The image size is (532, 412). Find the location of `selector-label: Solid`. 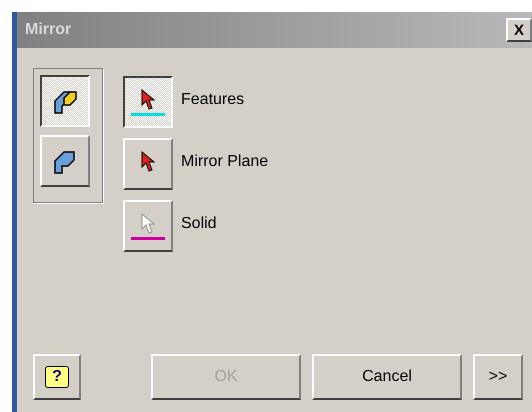

selector-label: Solid is located at coordinates (199, 224).